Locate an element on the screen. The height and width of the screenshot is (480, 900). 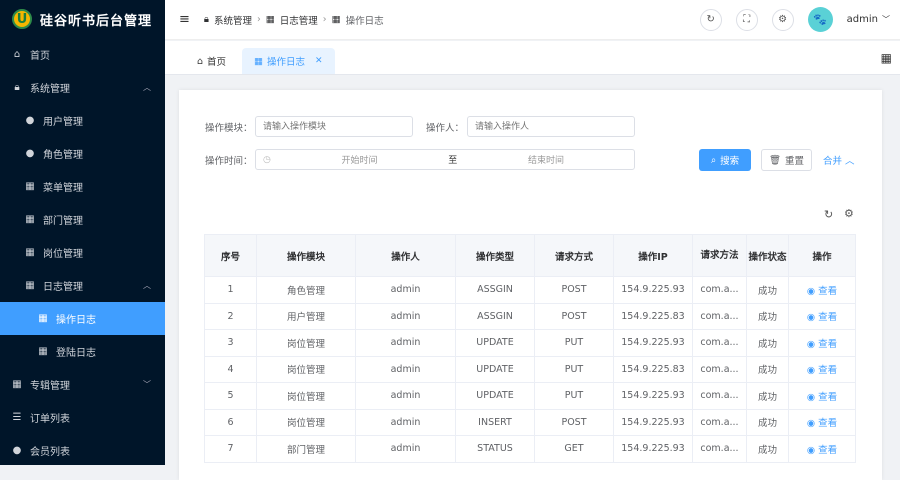
breadcrumb-item: 日志管理 is located at coordinates (299, 20).